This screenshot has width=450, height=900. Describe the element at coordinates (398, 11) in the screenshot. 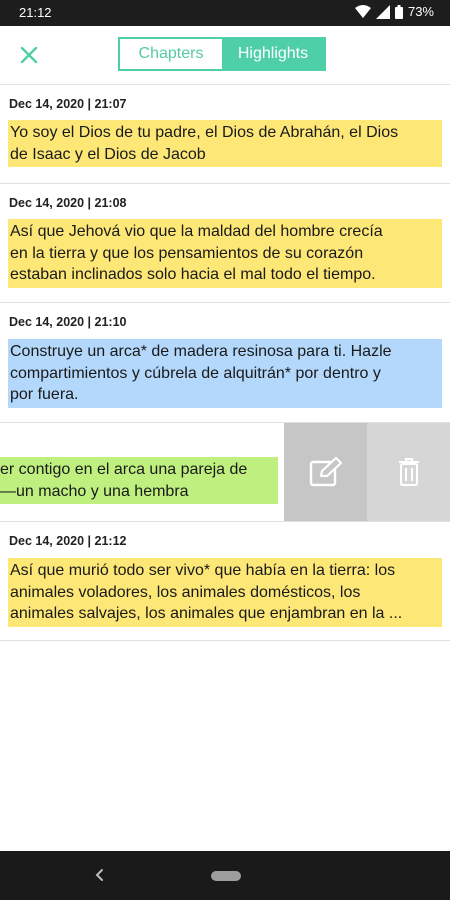

I see `battery-icon` at that location.